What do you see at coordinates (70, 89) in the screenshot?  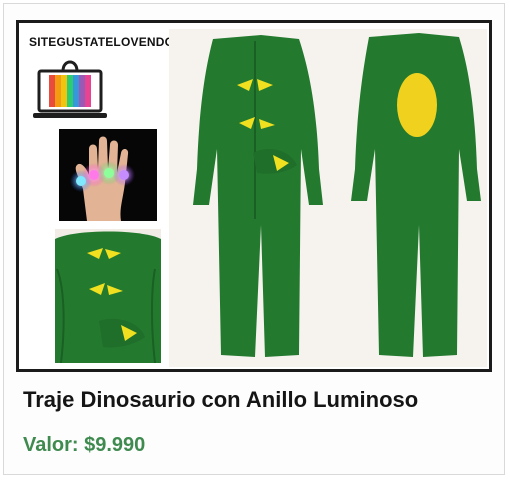 I see `shopping-bag-laptop-icon` at bounding box center [70, 89].